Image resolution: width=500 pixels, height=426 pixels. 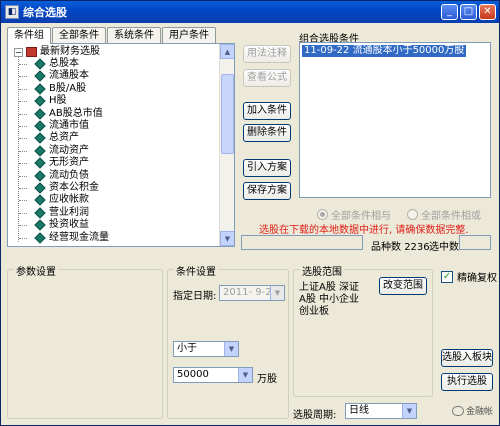 What do you see at coordinates (71, 238) in the screenshot?
I see `tree-item: 经营现金流量` at bounding box center [71, 238].